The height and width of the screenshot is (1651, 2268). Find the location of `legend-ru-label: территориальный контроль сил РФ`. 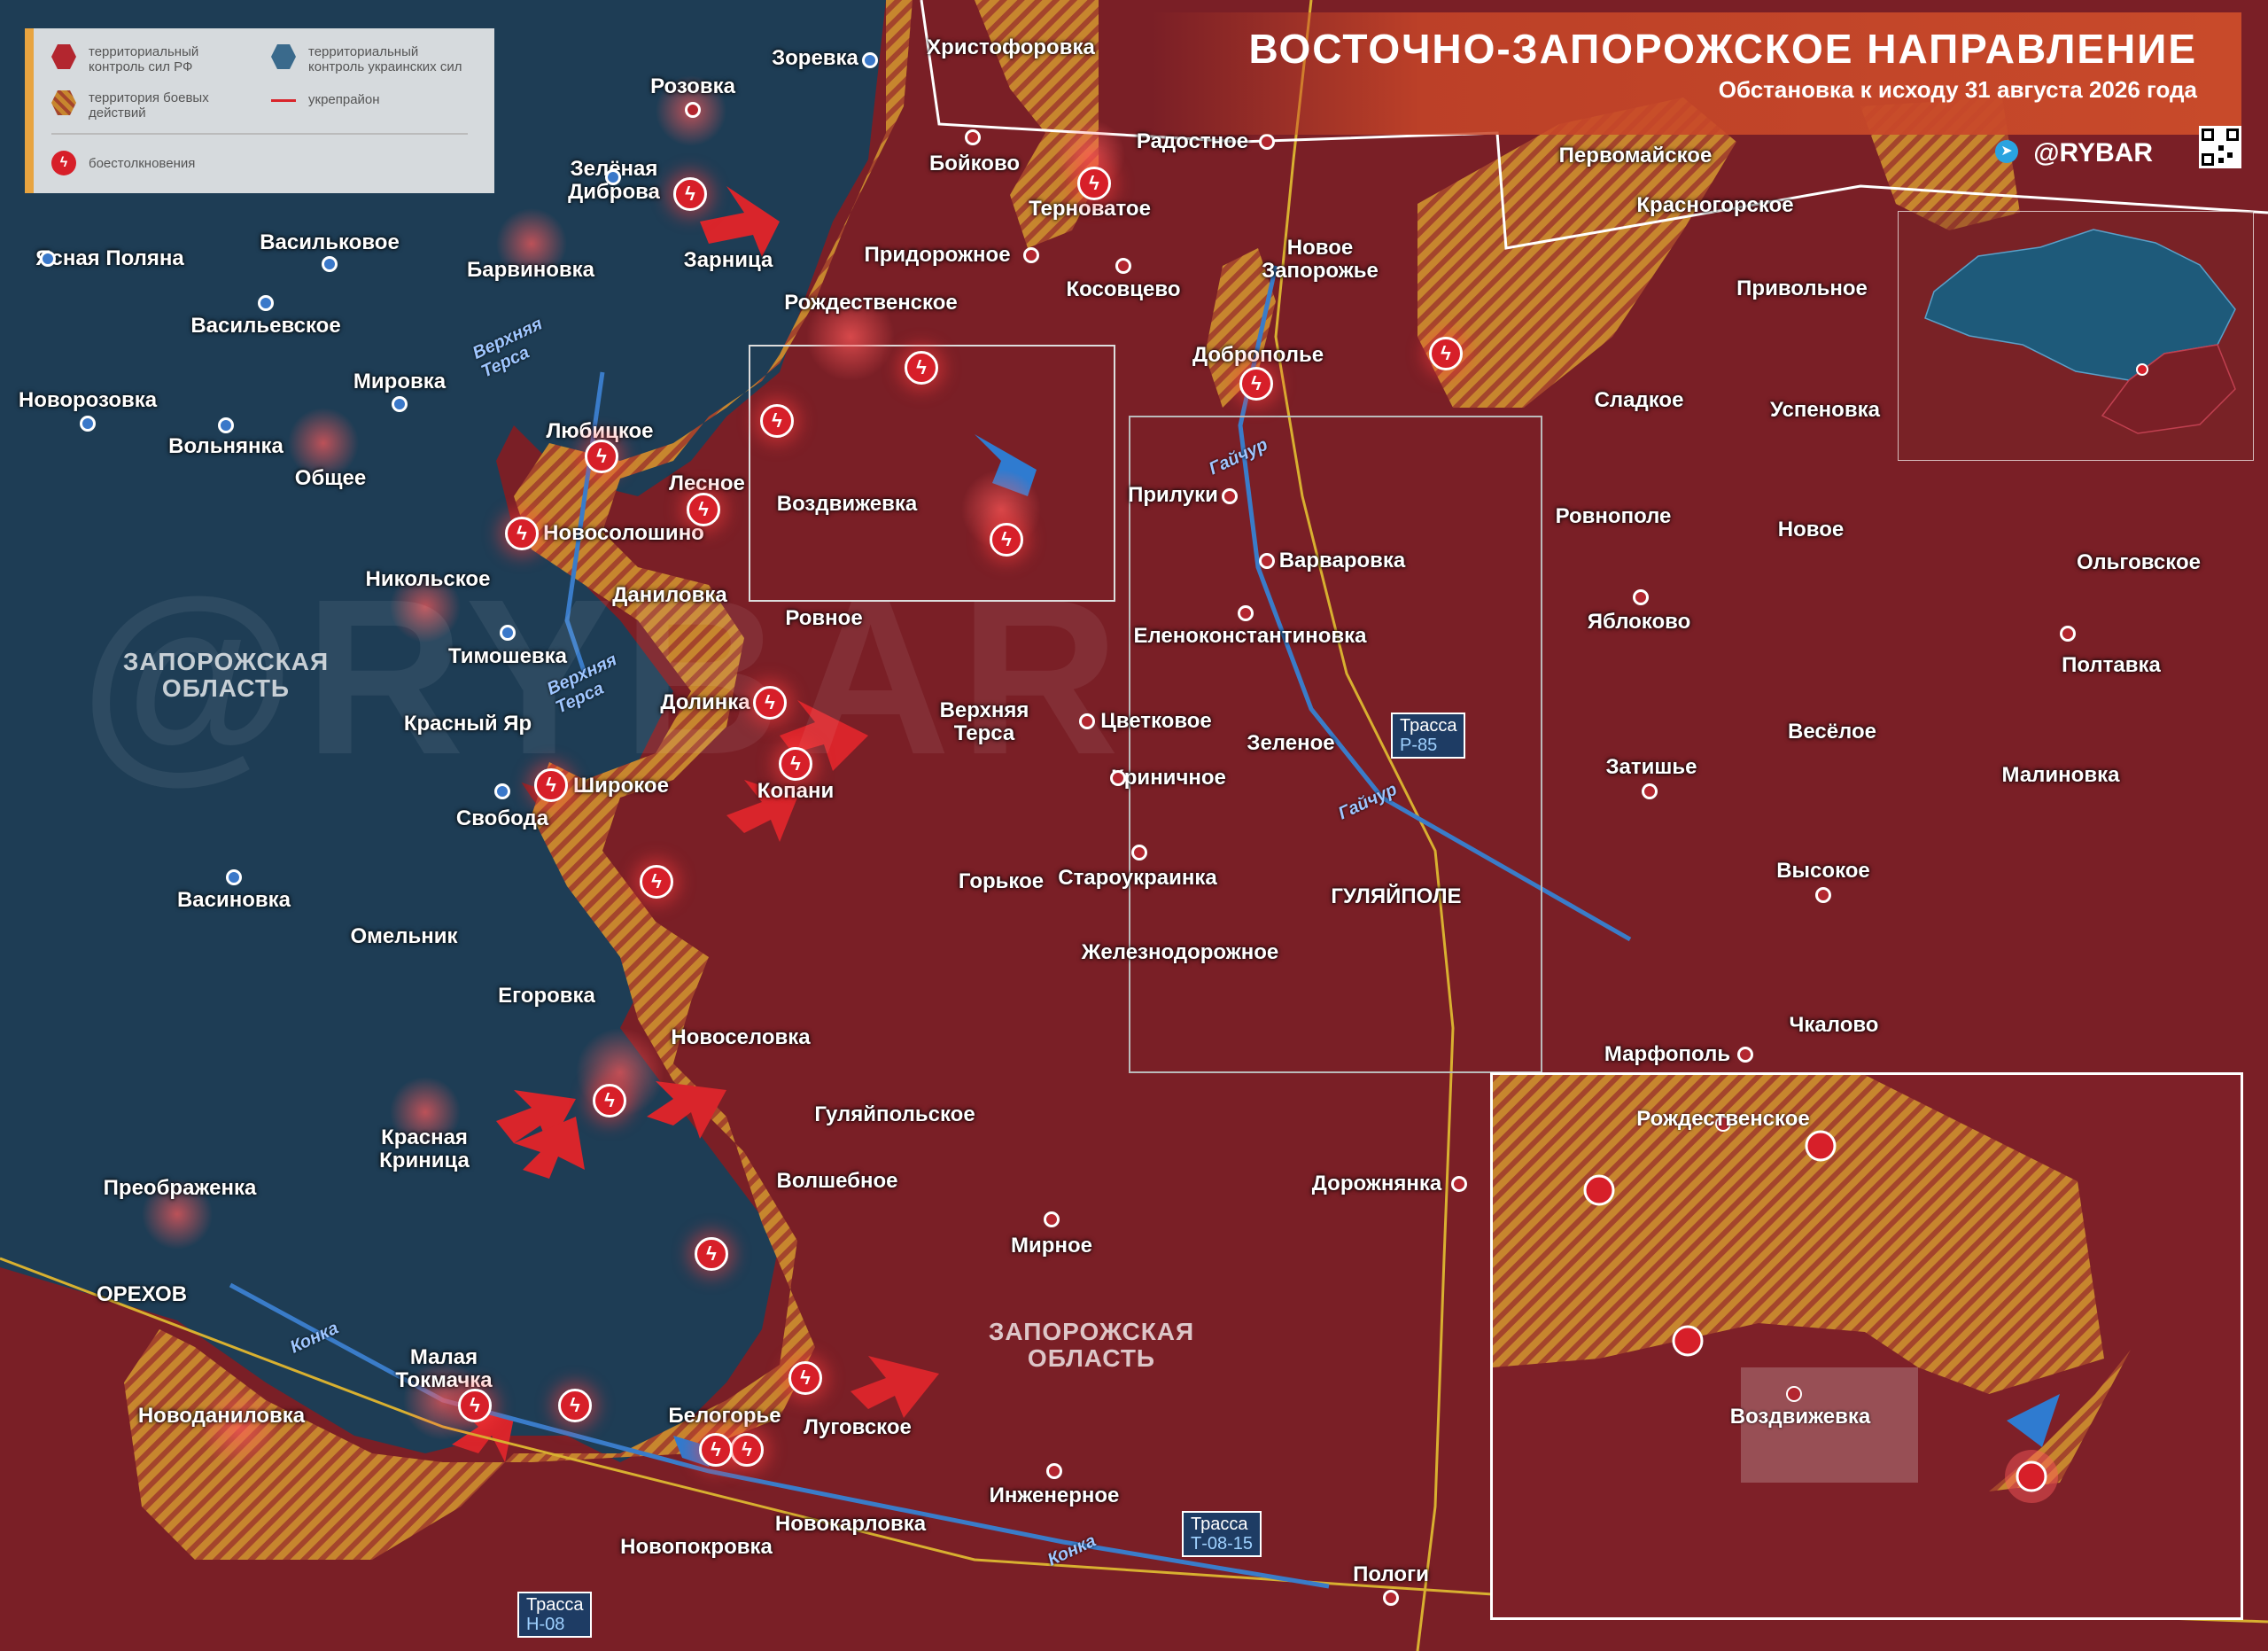

legend-ru-label: территориальный контроль сил РФ is located at coordinates (144, 59).